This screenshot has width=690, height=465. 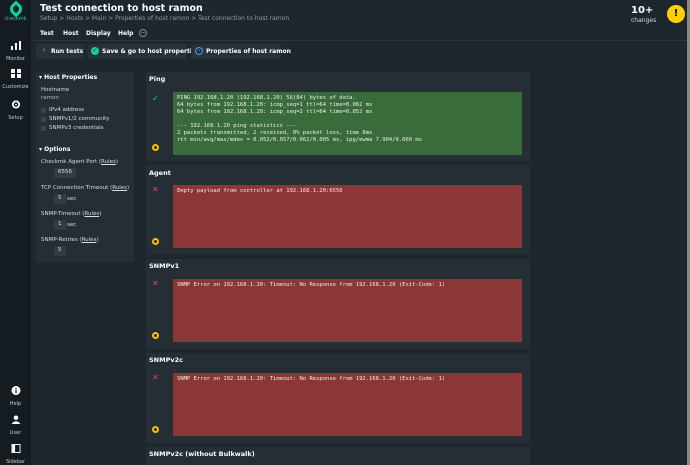 What do you see at coordinates (15, 390) in the screenshot?
I see `info-icon` at bounding box center [15, 390].